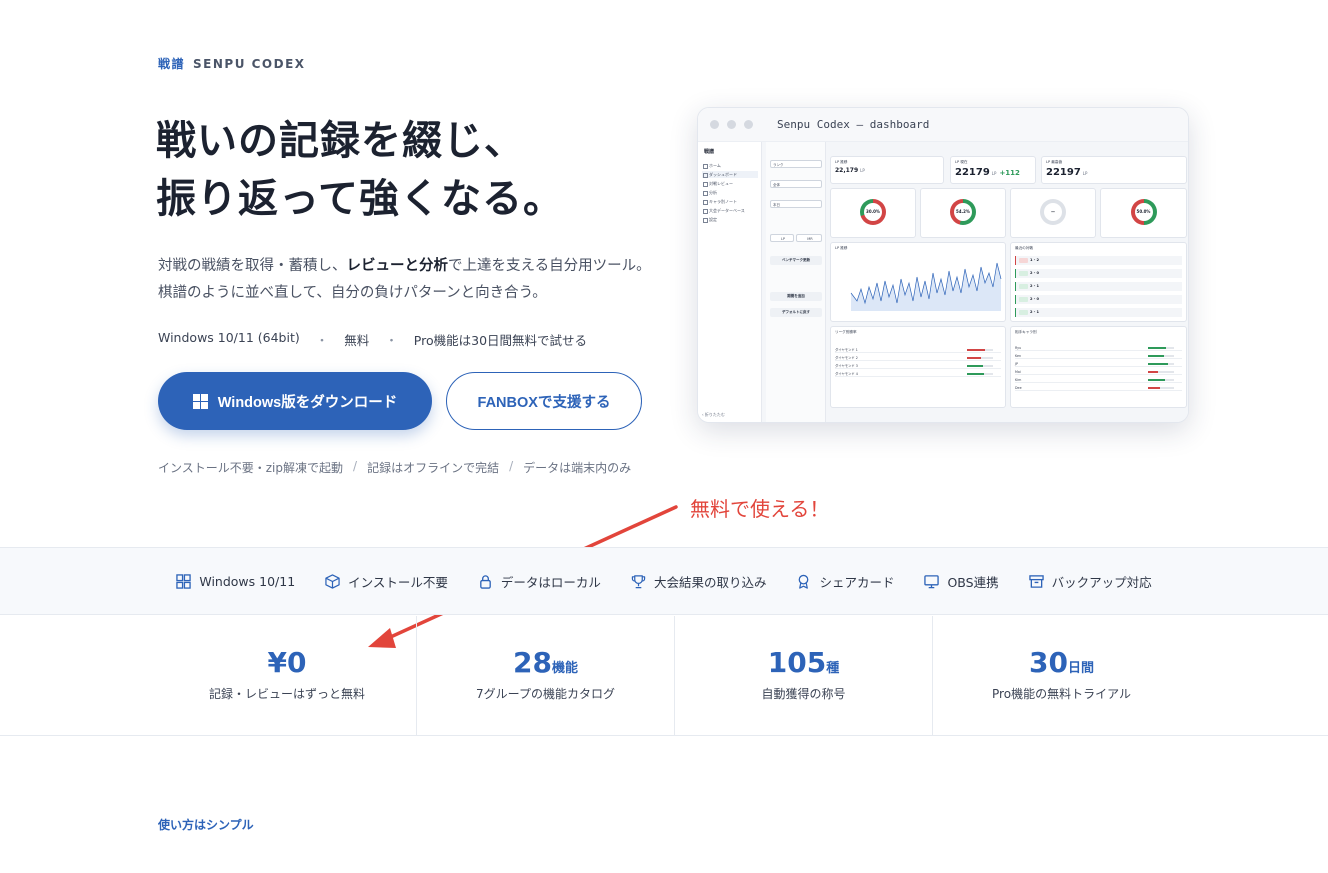 This screenshot has width=1328, height=873. What do you see at coordinates (850, 170) in the screenshot?
I see `lp-card-value: 22,179 LP` at bounding box center [850, 170].